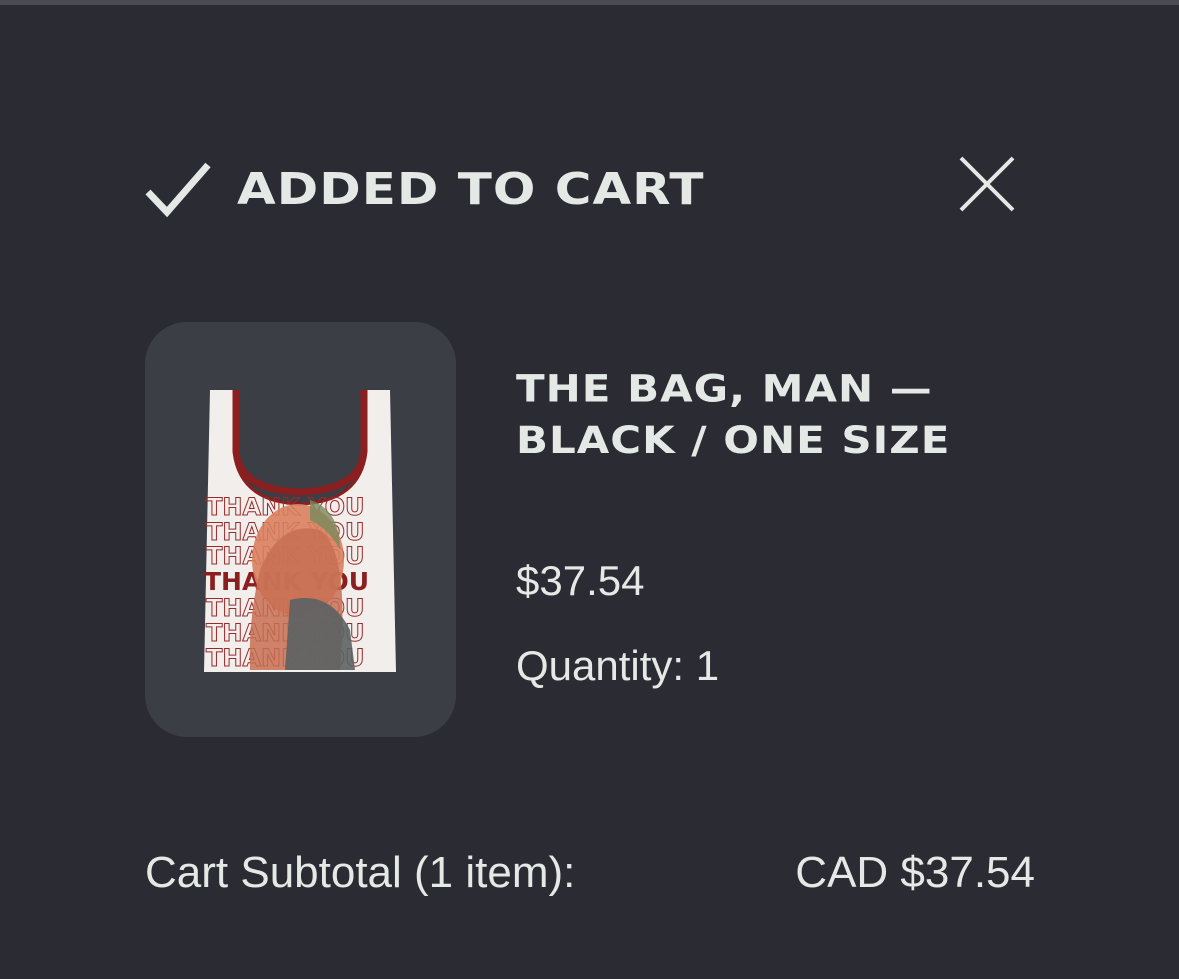 Image resolution: width=1179 pixels, height=979 pixels. Describe the element at coordinates (178, 190) in the screenshot. I see `checkmark-icon` at that location.